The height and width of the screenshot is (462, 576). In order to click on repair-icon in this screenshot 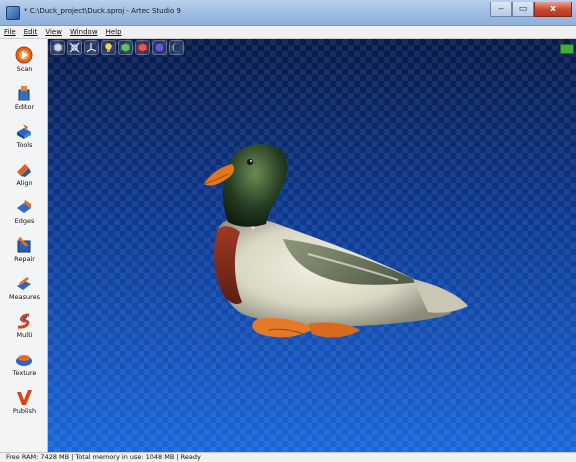, I will do `click(24, 244)`.